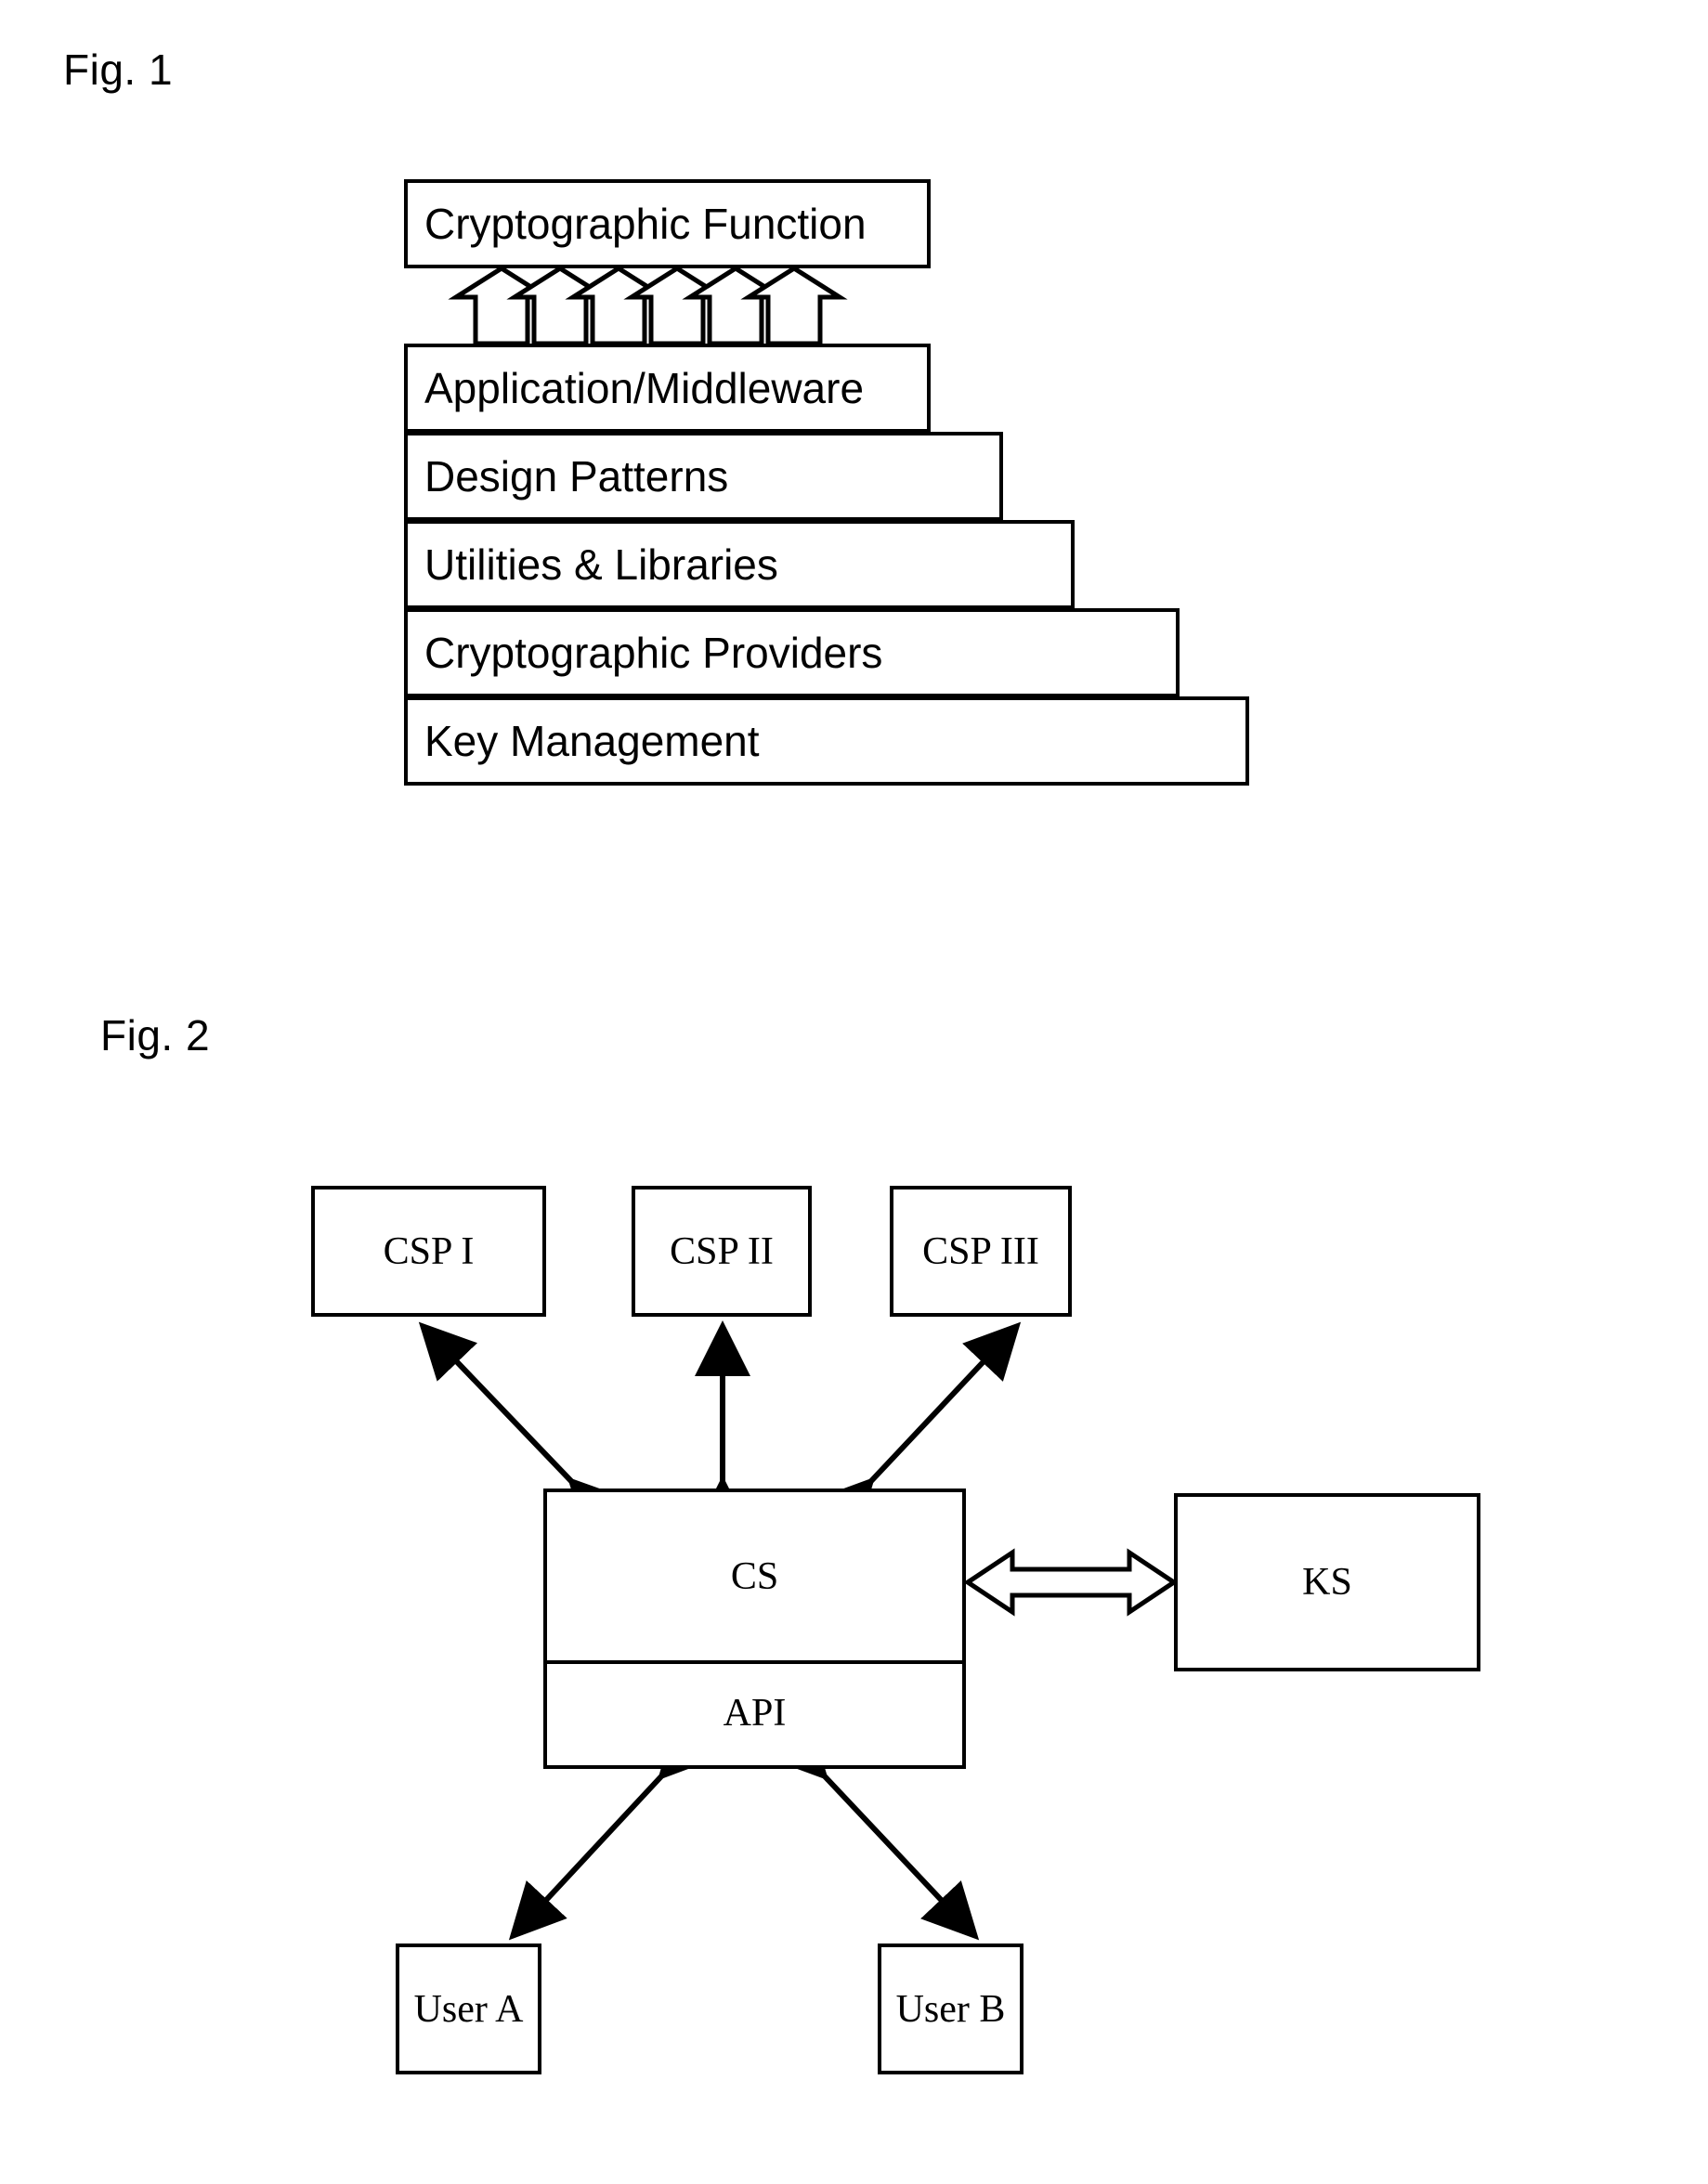  Describe the element at coordinates (612, 1831) in the screenshot. I see `connector-api-to-user-a` at that location.